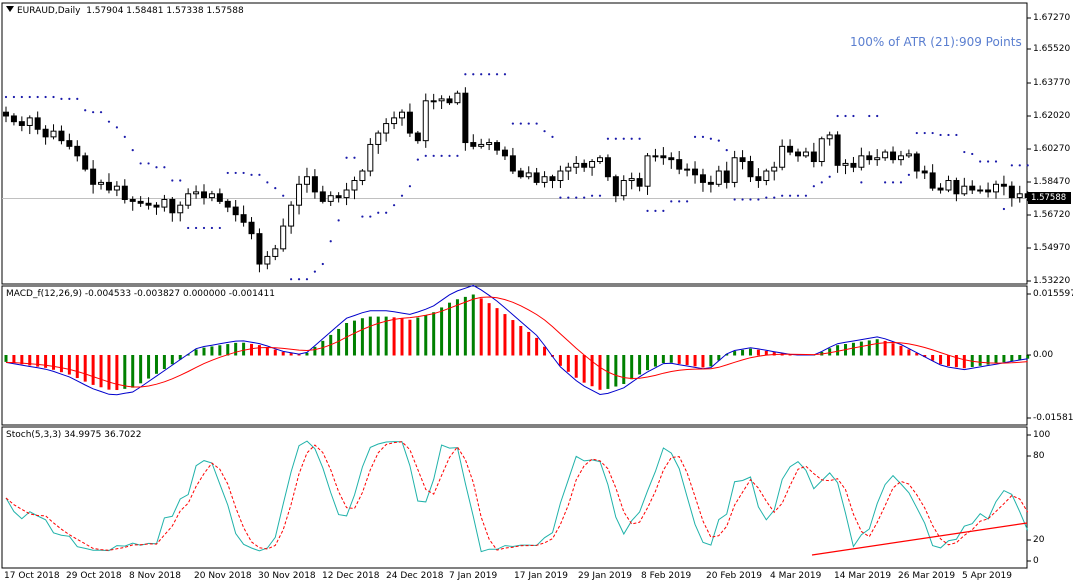 The image size is (1073, 586). I want to click on macd-tick: 0.015597, so click(1053, 294).